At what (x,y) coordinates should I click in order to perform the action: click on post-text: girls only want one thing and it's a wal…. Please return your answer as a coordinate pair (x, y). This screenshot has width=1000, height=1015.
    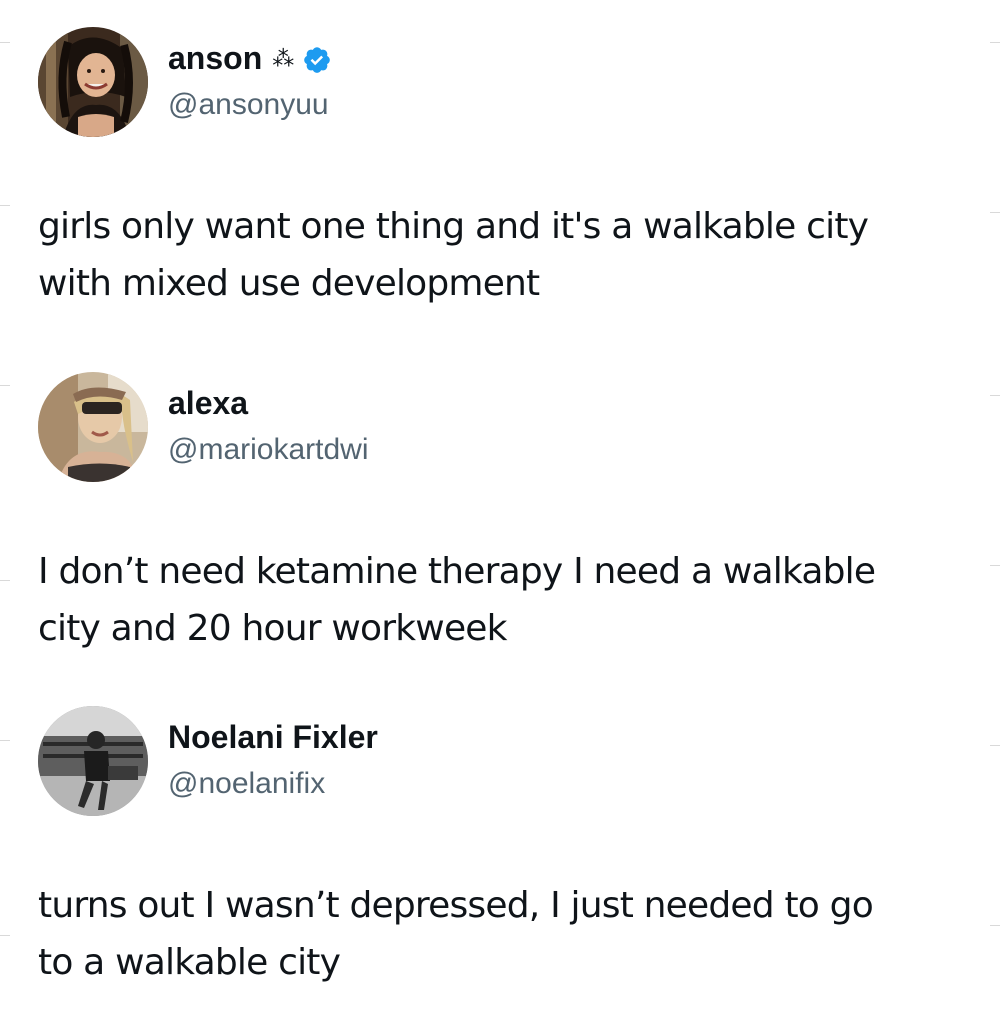
    Looking at the image, I should click on (508, 255).